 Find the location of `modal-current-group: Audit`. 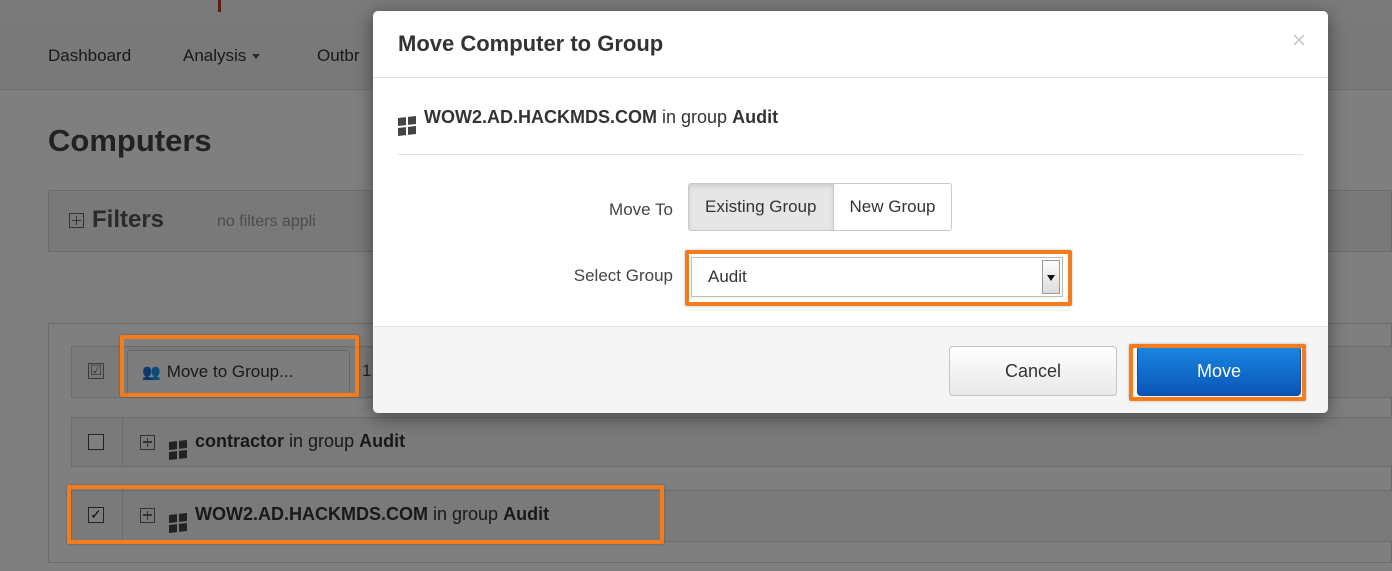

modal-current-group: Audit is located at coordinates (755, 117).